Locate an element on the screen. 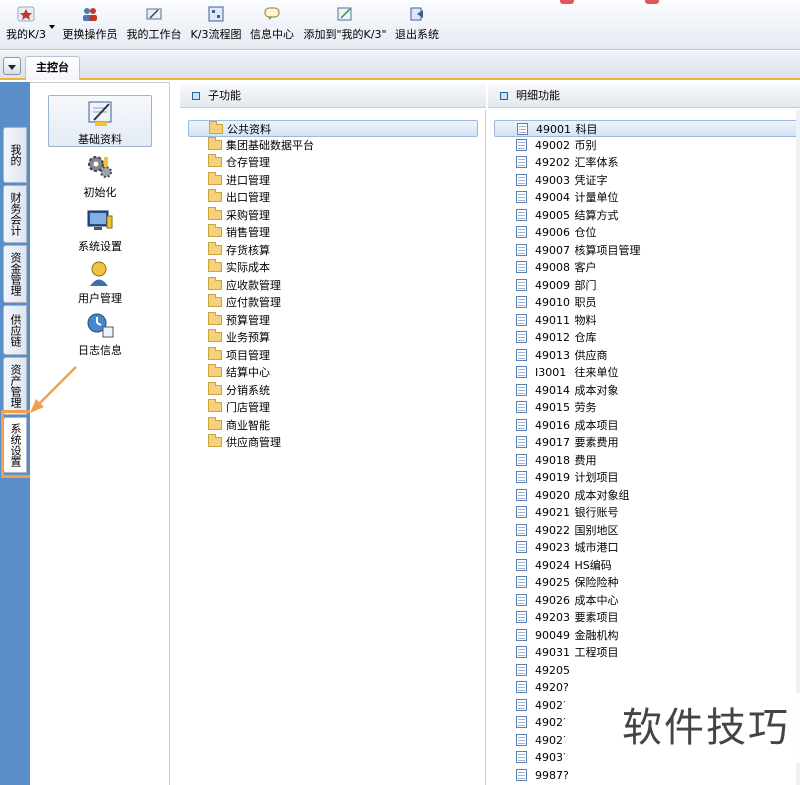 This screenshot has height=785, width=800. add-favorite-icon is located at coordinates (344, 14).